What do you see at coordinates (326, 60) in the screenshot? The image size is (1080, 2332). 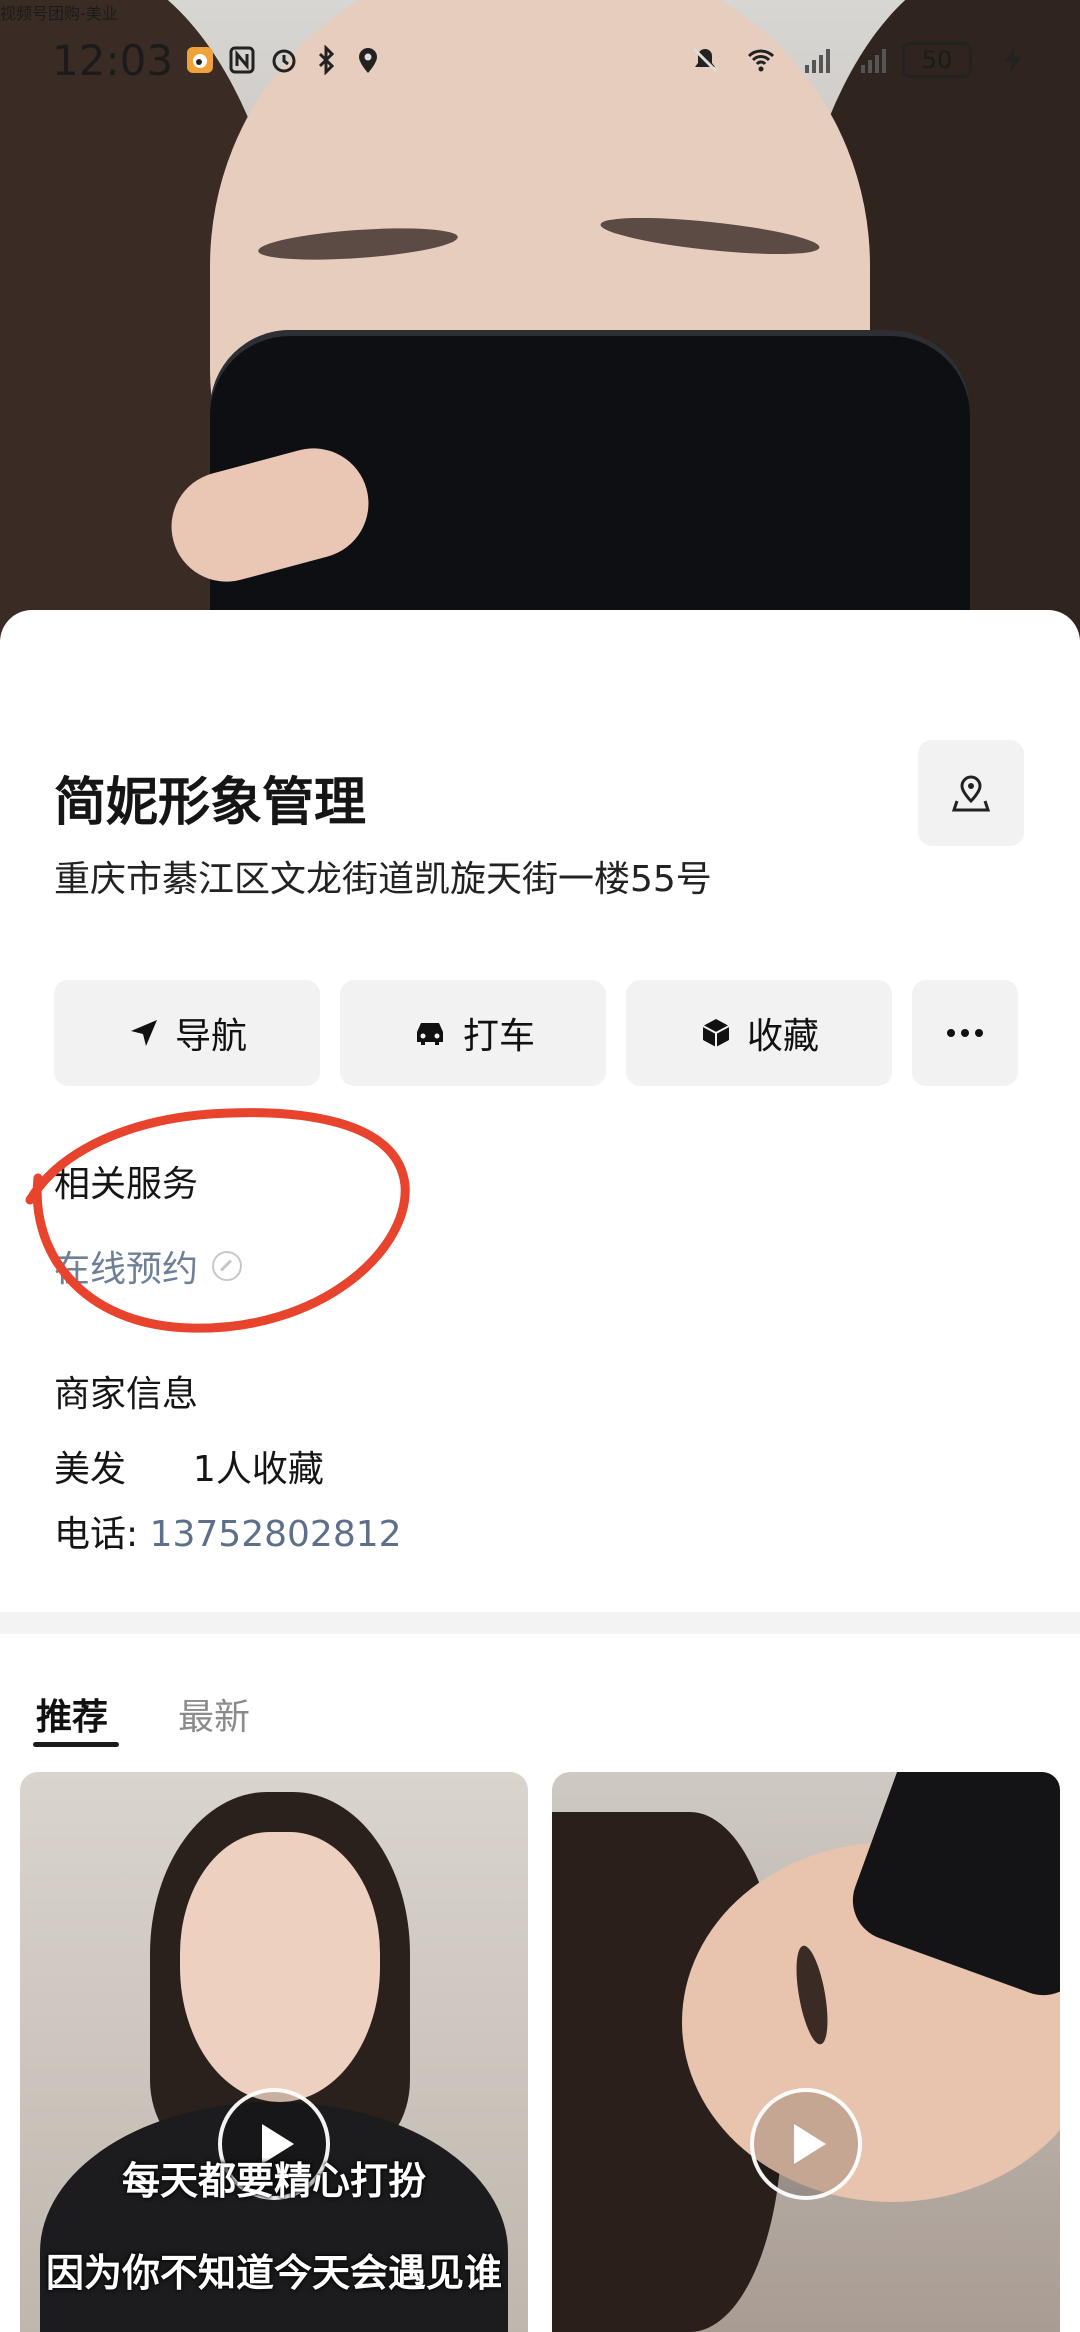 I see `bluetooth-icon` at bounding box center [326, 60].